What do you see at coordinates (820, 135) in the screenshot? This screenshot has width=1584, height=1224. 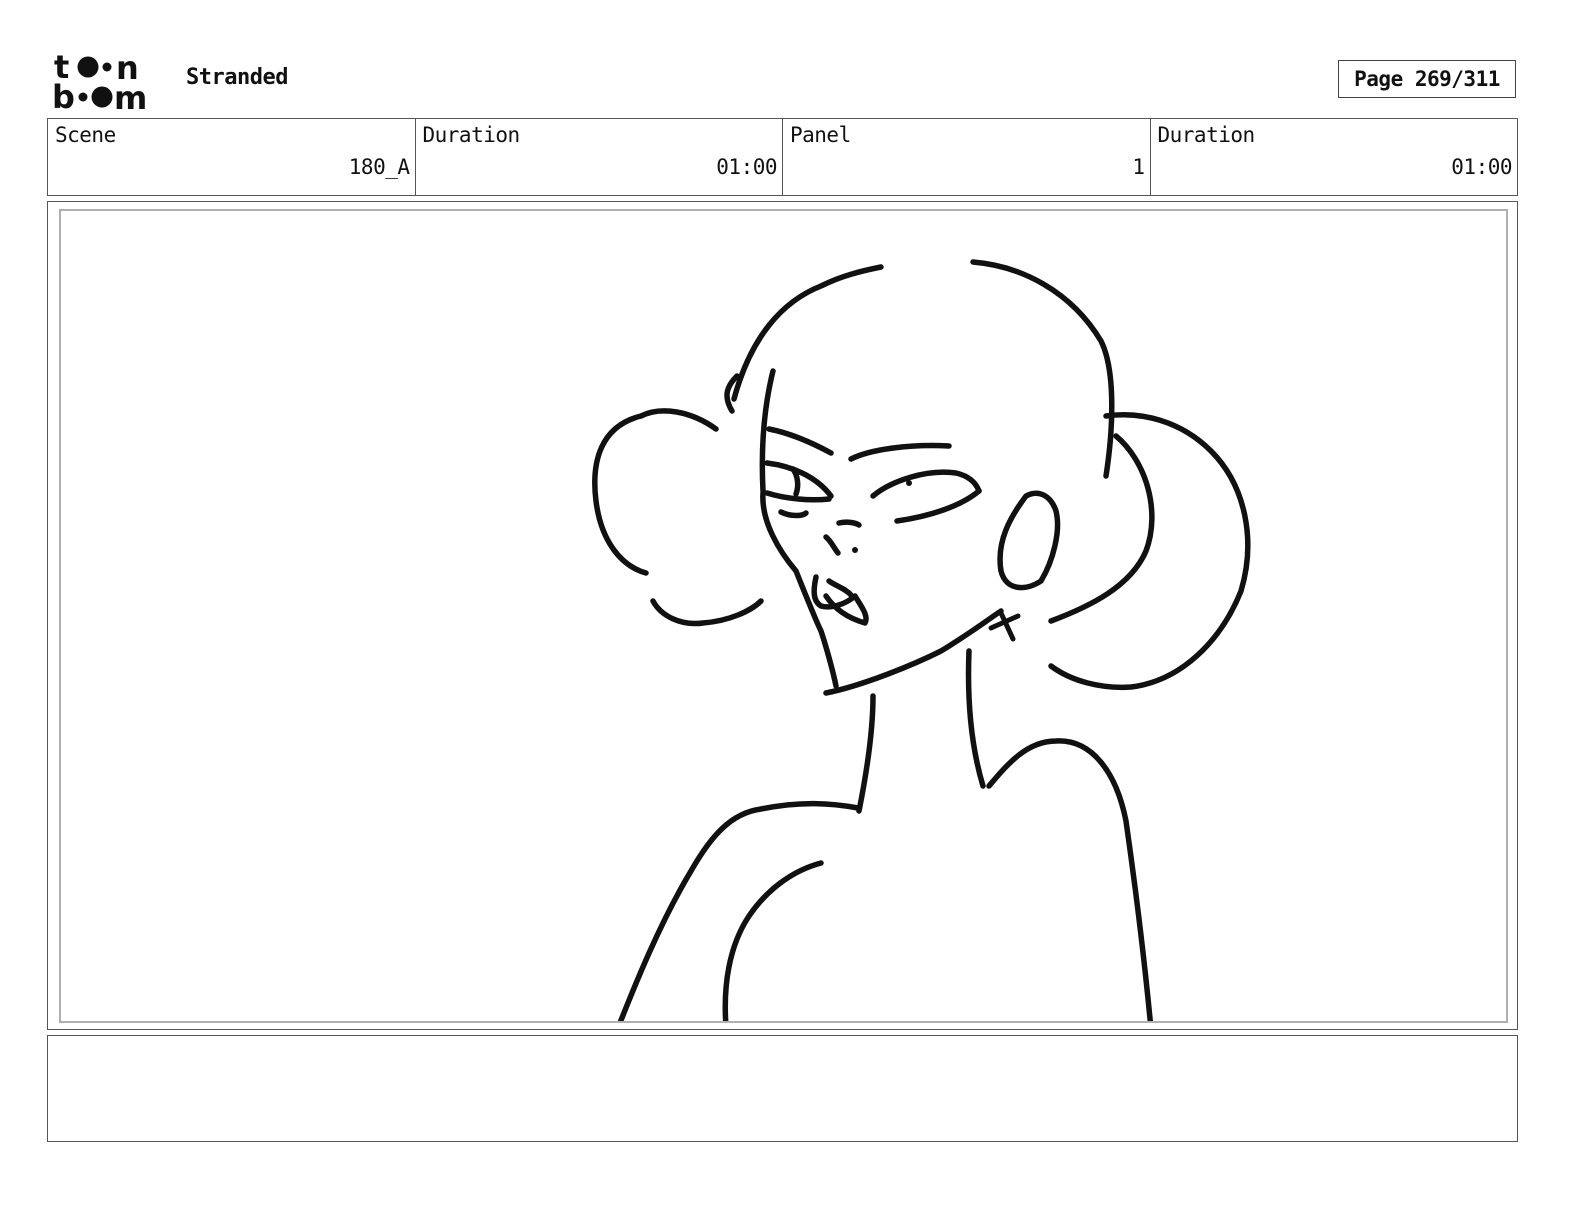 I see `panel-label: Panel` at bounding box center [820, 135].